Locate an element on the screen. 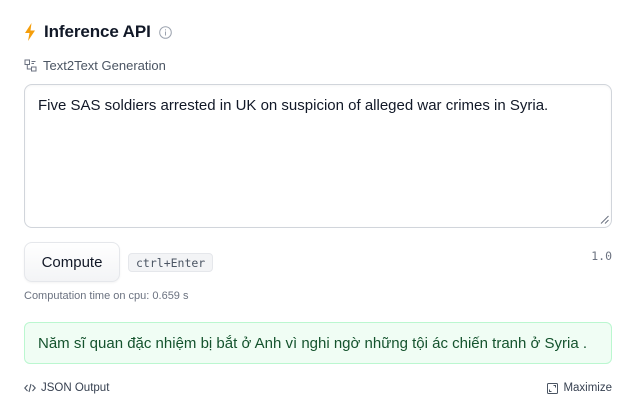  widget-header: Inference API is located at coordinates (98, 32).